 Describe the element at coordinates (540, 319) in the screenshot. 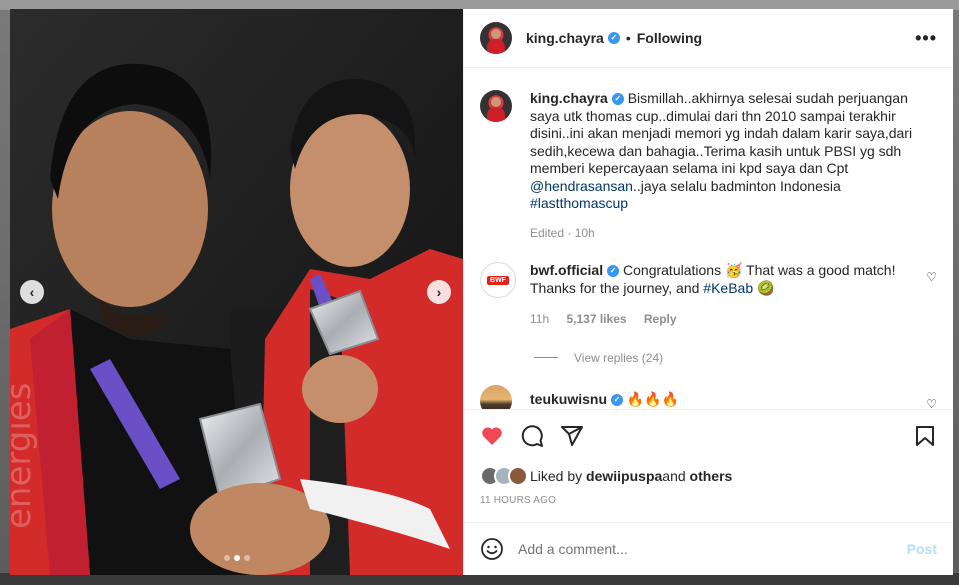

I see `comment-time: 11h` at that location.